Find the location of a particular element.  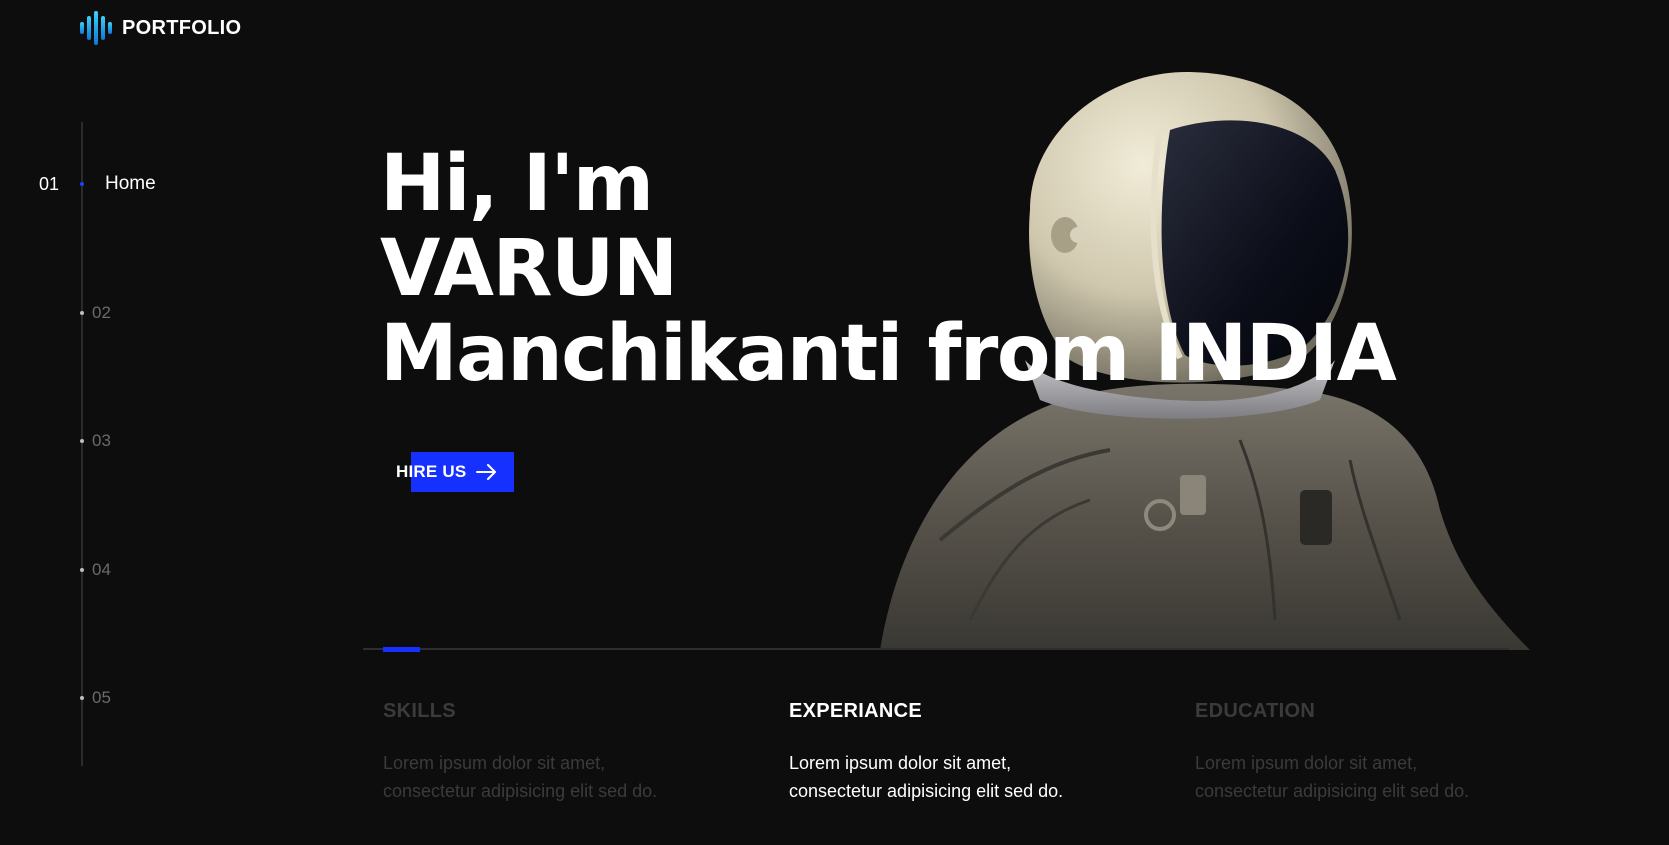

nav-track-line is located at coordinates (82, 444).